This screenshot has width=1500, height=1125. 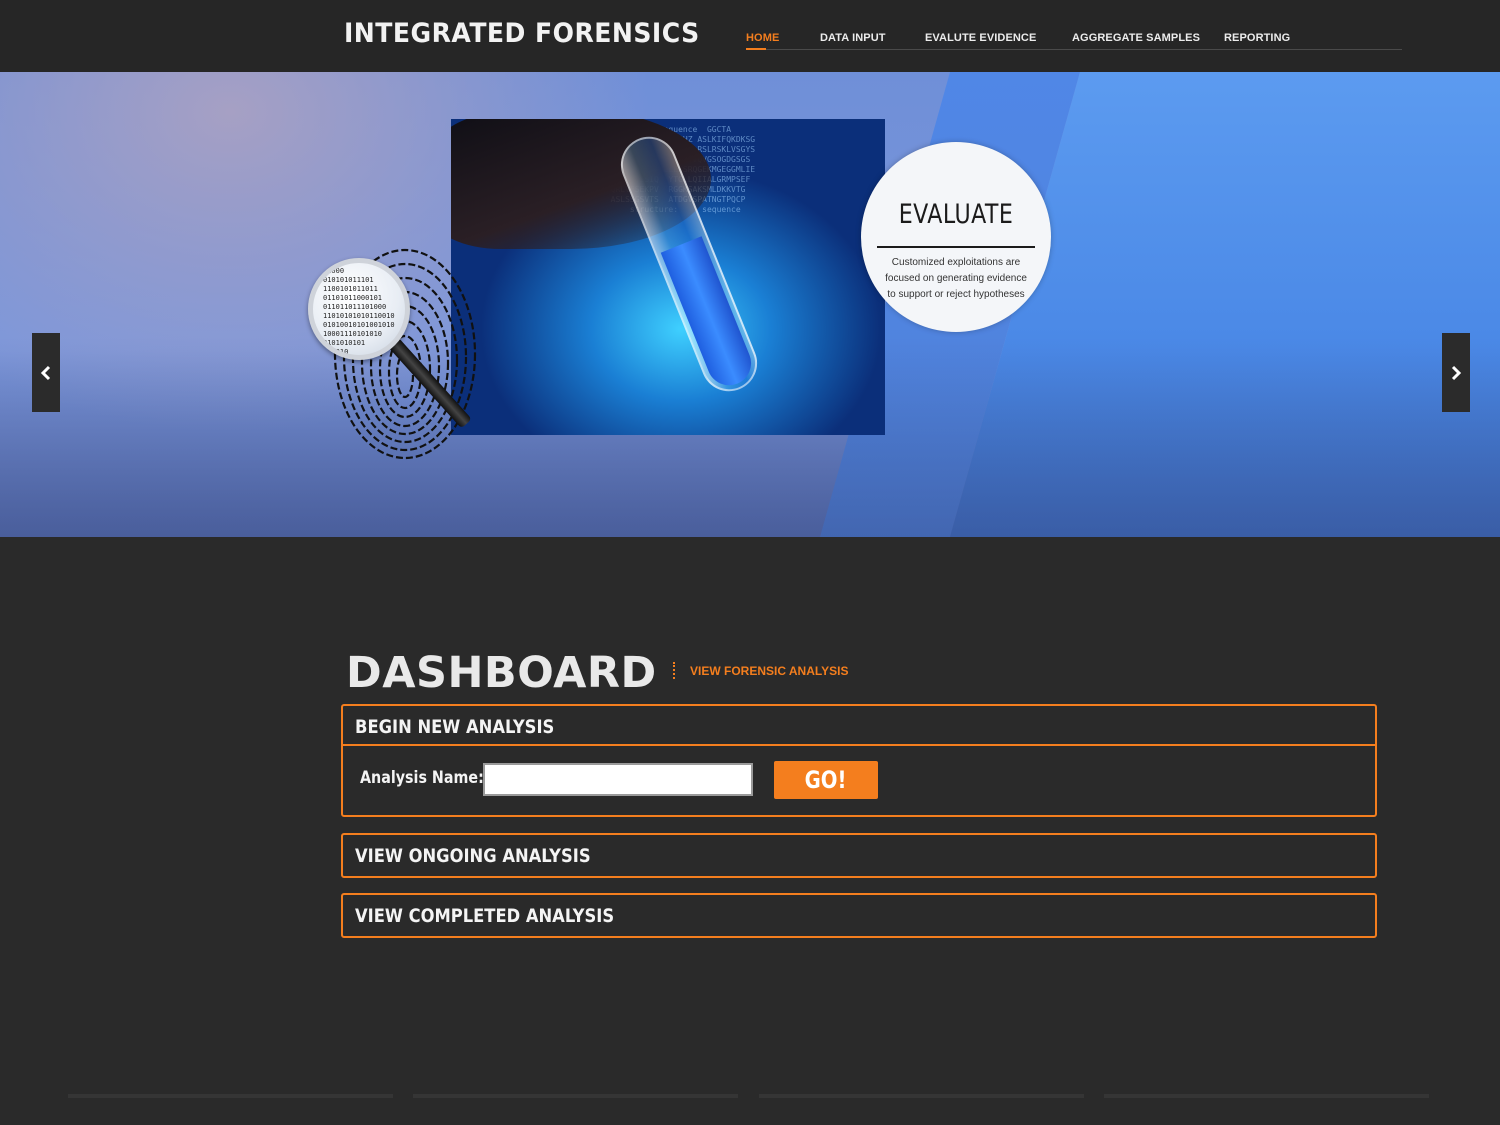 I want to click on site-logo: INTEGRATED FORENSICS, so click(x=522, y=33).